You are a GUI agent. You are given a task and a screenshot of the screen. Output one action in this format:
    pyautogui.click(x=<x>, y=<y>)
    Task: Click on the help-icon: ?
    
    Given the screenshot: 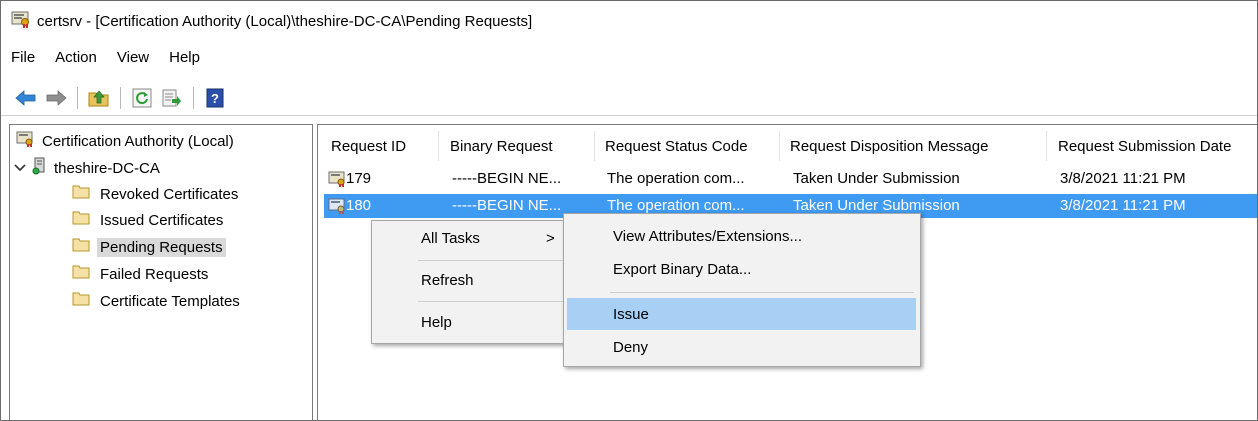 What is the action you would take?
    pyautogui.click(x=215, y=98)
    